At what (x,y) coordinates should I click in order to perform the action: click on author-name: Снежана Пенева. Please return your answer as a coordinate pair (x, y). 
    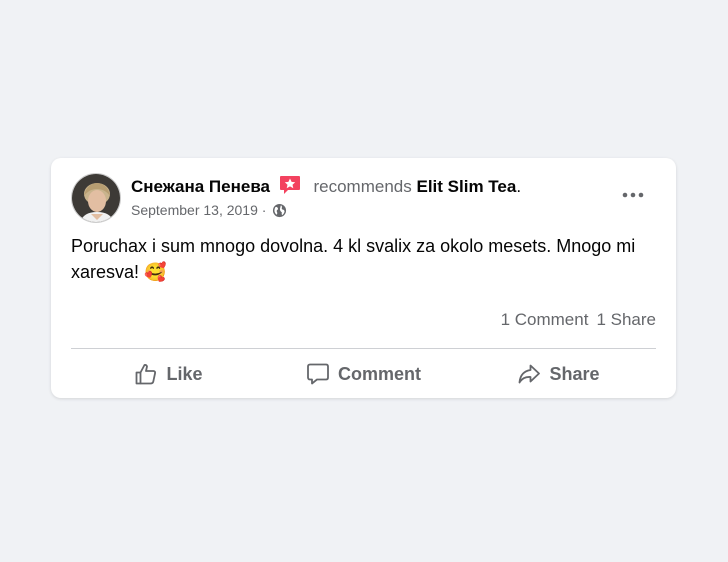
    Looking at the image, I should click on (200, 186).